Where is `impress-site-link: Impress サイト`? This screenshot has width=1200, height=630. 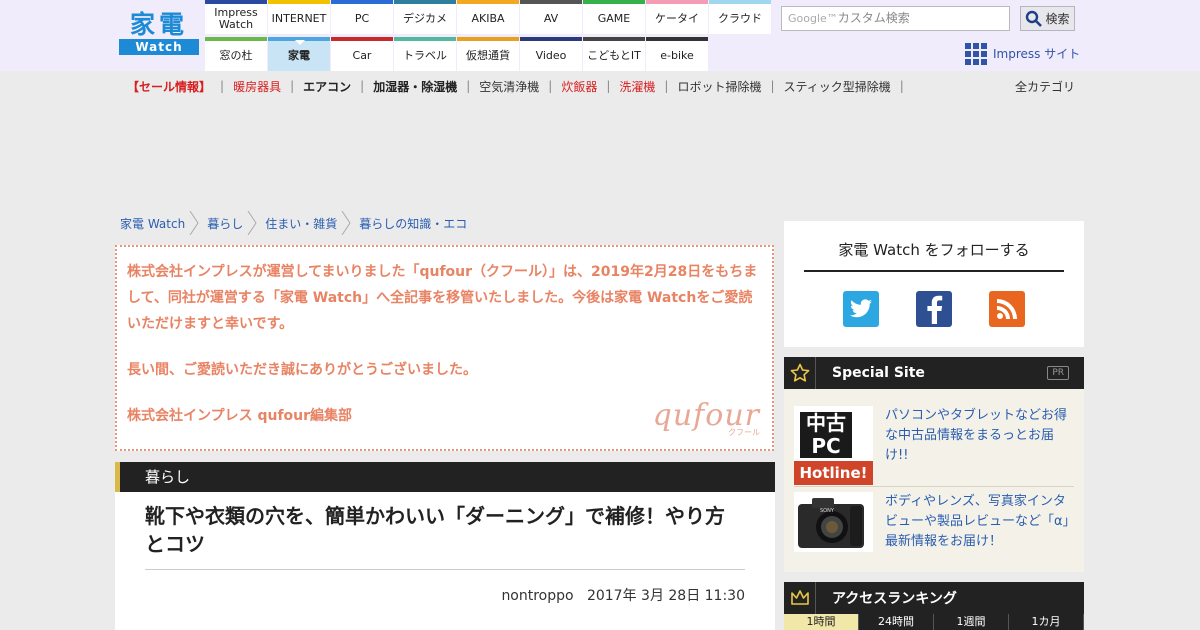
impress-site-link: Impress サイト is located at coordinates (1022, 53).